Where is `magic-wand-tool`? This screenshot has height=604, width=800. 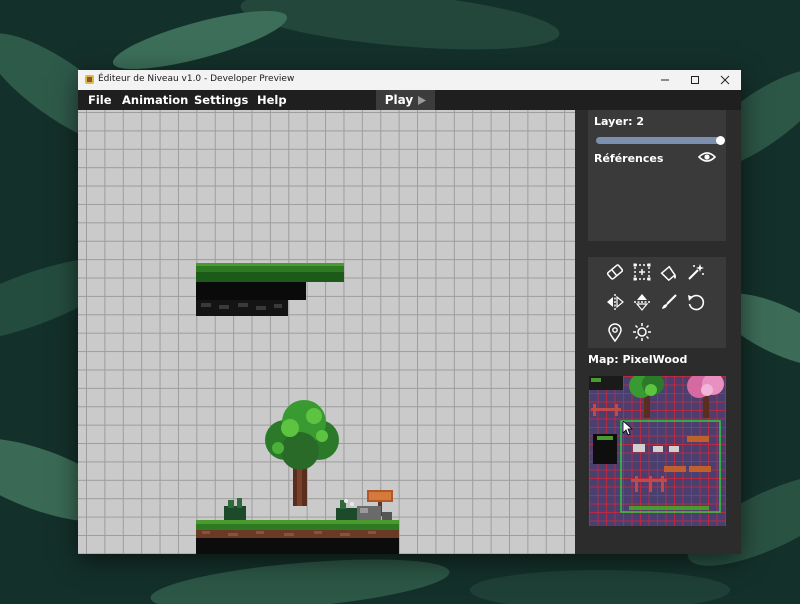
magic-wand-tool is located at coordinates (696, 272).